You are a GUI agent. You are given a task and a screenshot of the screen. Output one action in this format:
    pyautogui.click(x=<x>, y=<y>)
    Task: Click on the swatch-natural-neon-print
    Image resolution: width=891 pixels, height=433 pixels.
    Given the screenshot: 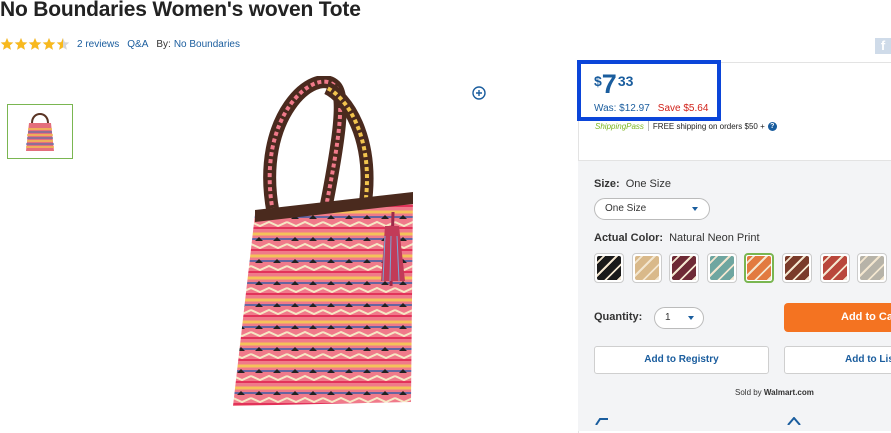 What is the action you would take?
    pyautogui.click(x=759, y=268)
    